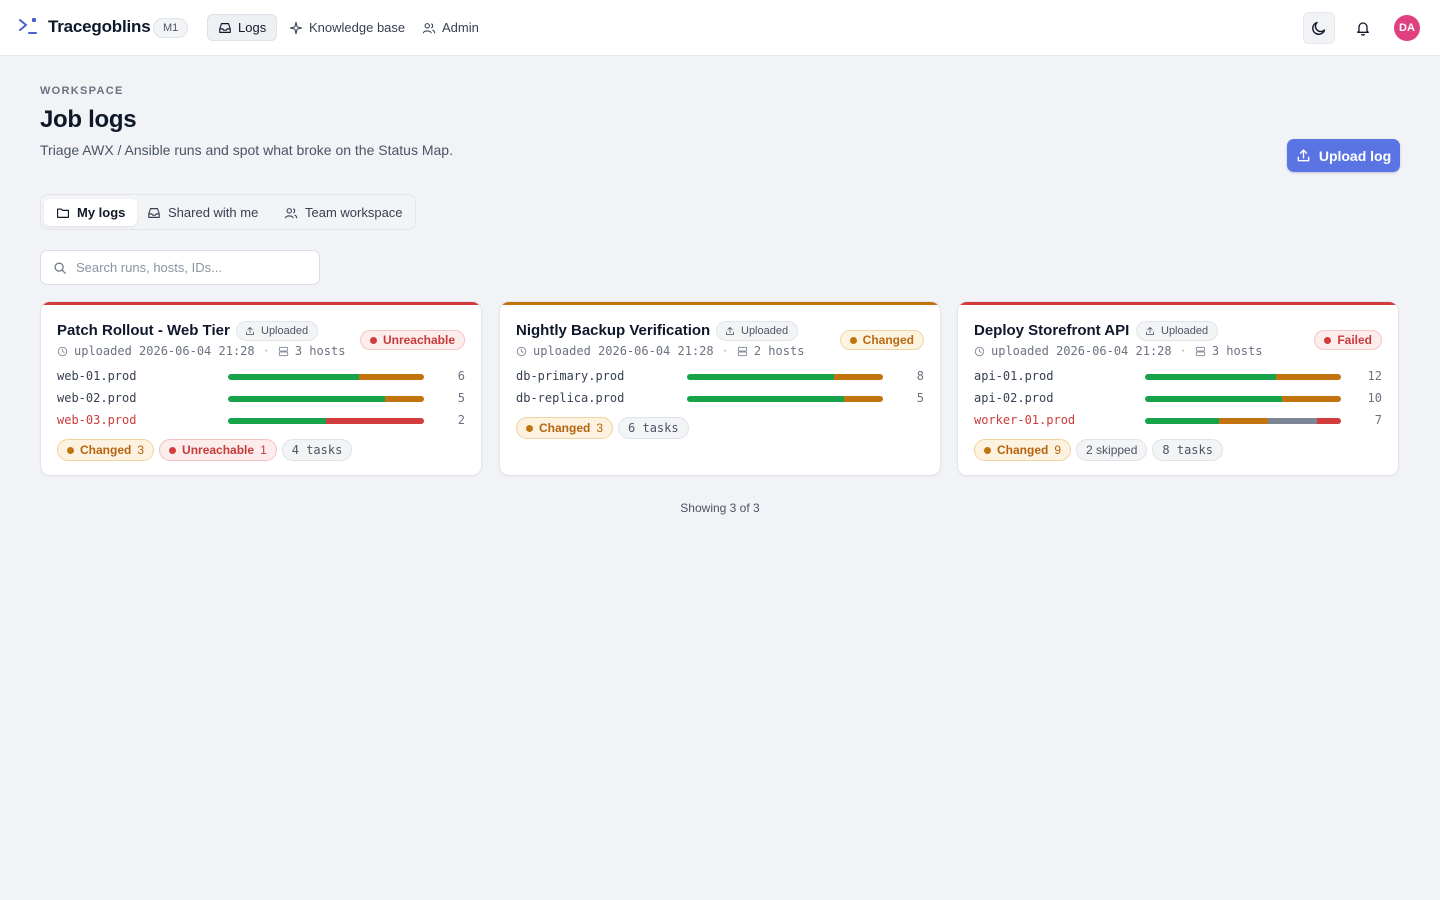  I want to click on card-title: Deploy Storefront API, so click(1051, 330).